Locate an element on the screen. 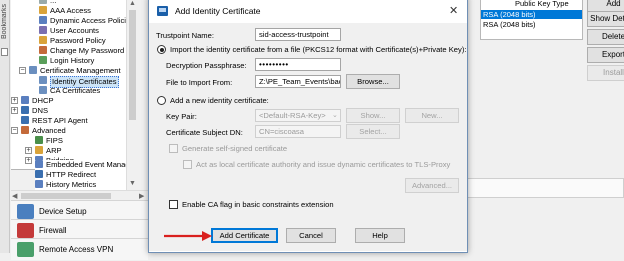 The width and height of the screenshot is (624, 261). users-icon is located at coordinates (43, 30).